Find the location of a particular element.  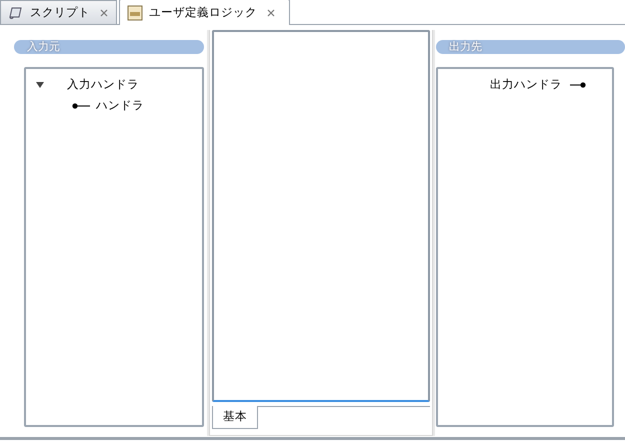

panel-title: 出力先 is located at coordinates (530, 47).